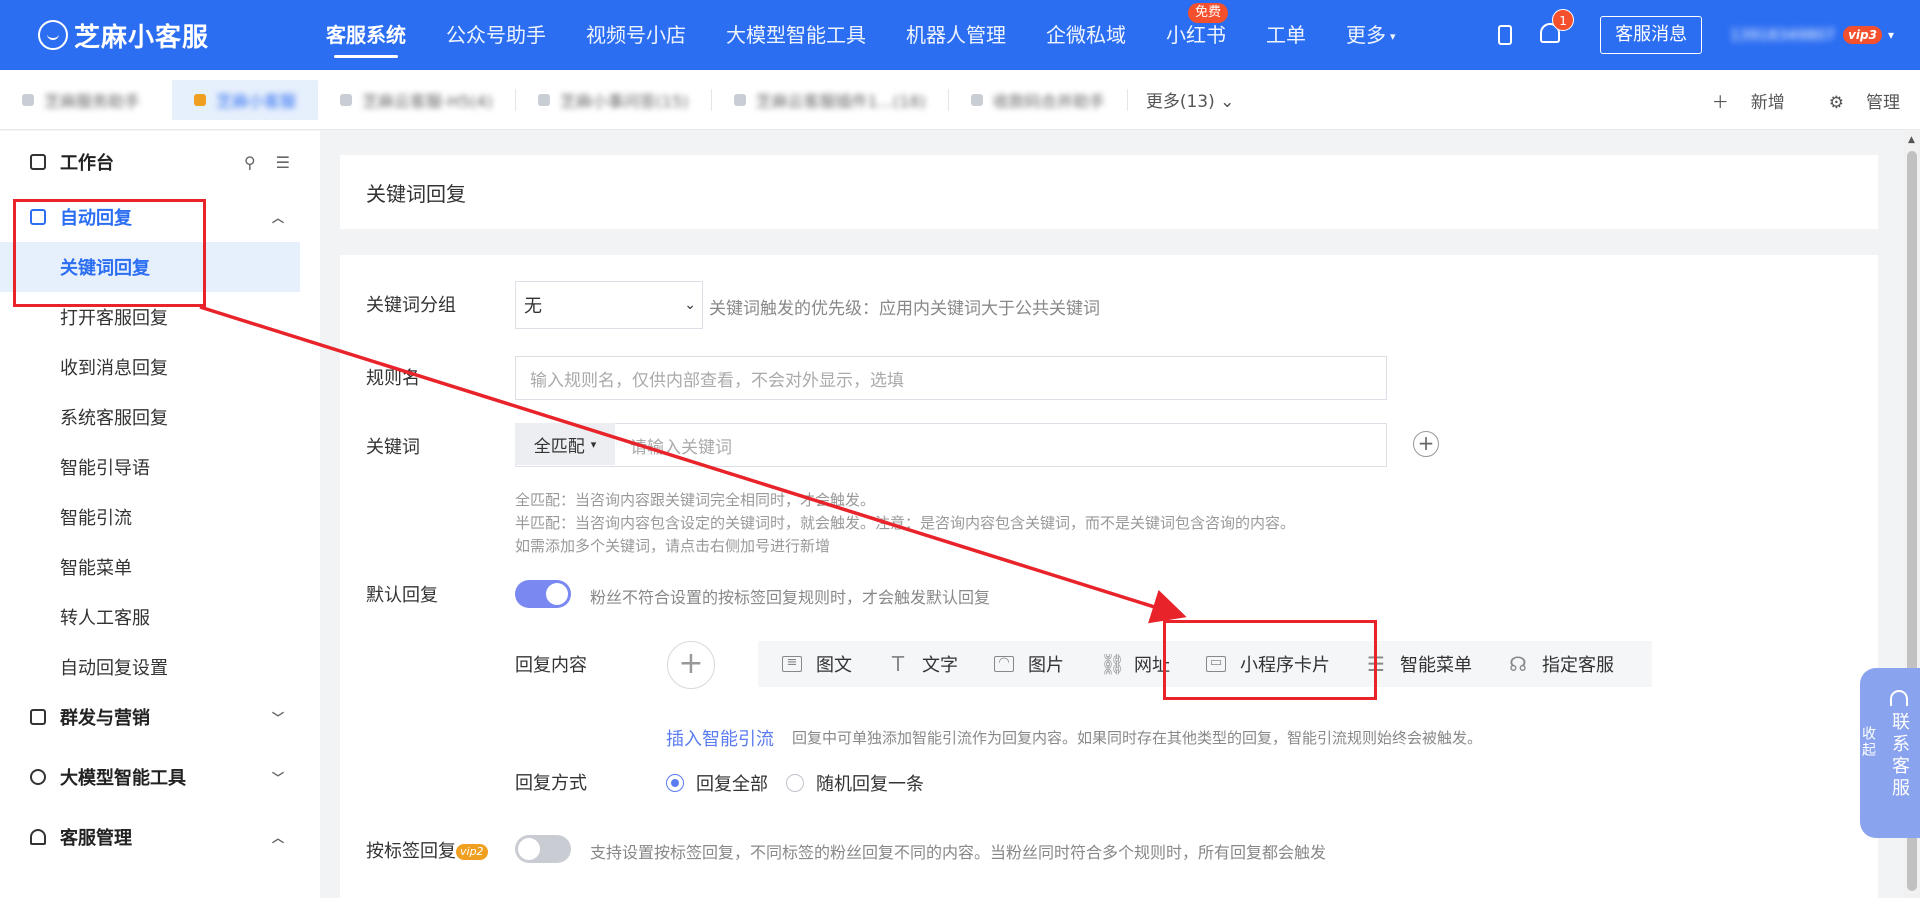  Describe the element at coordinates (160, 617) in the screenshot. I see `sidebar-item-transfer-human: 转人工客服` at that location.